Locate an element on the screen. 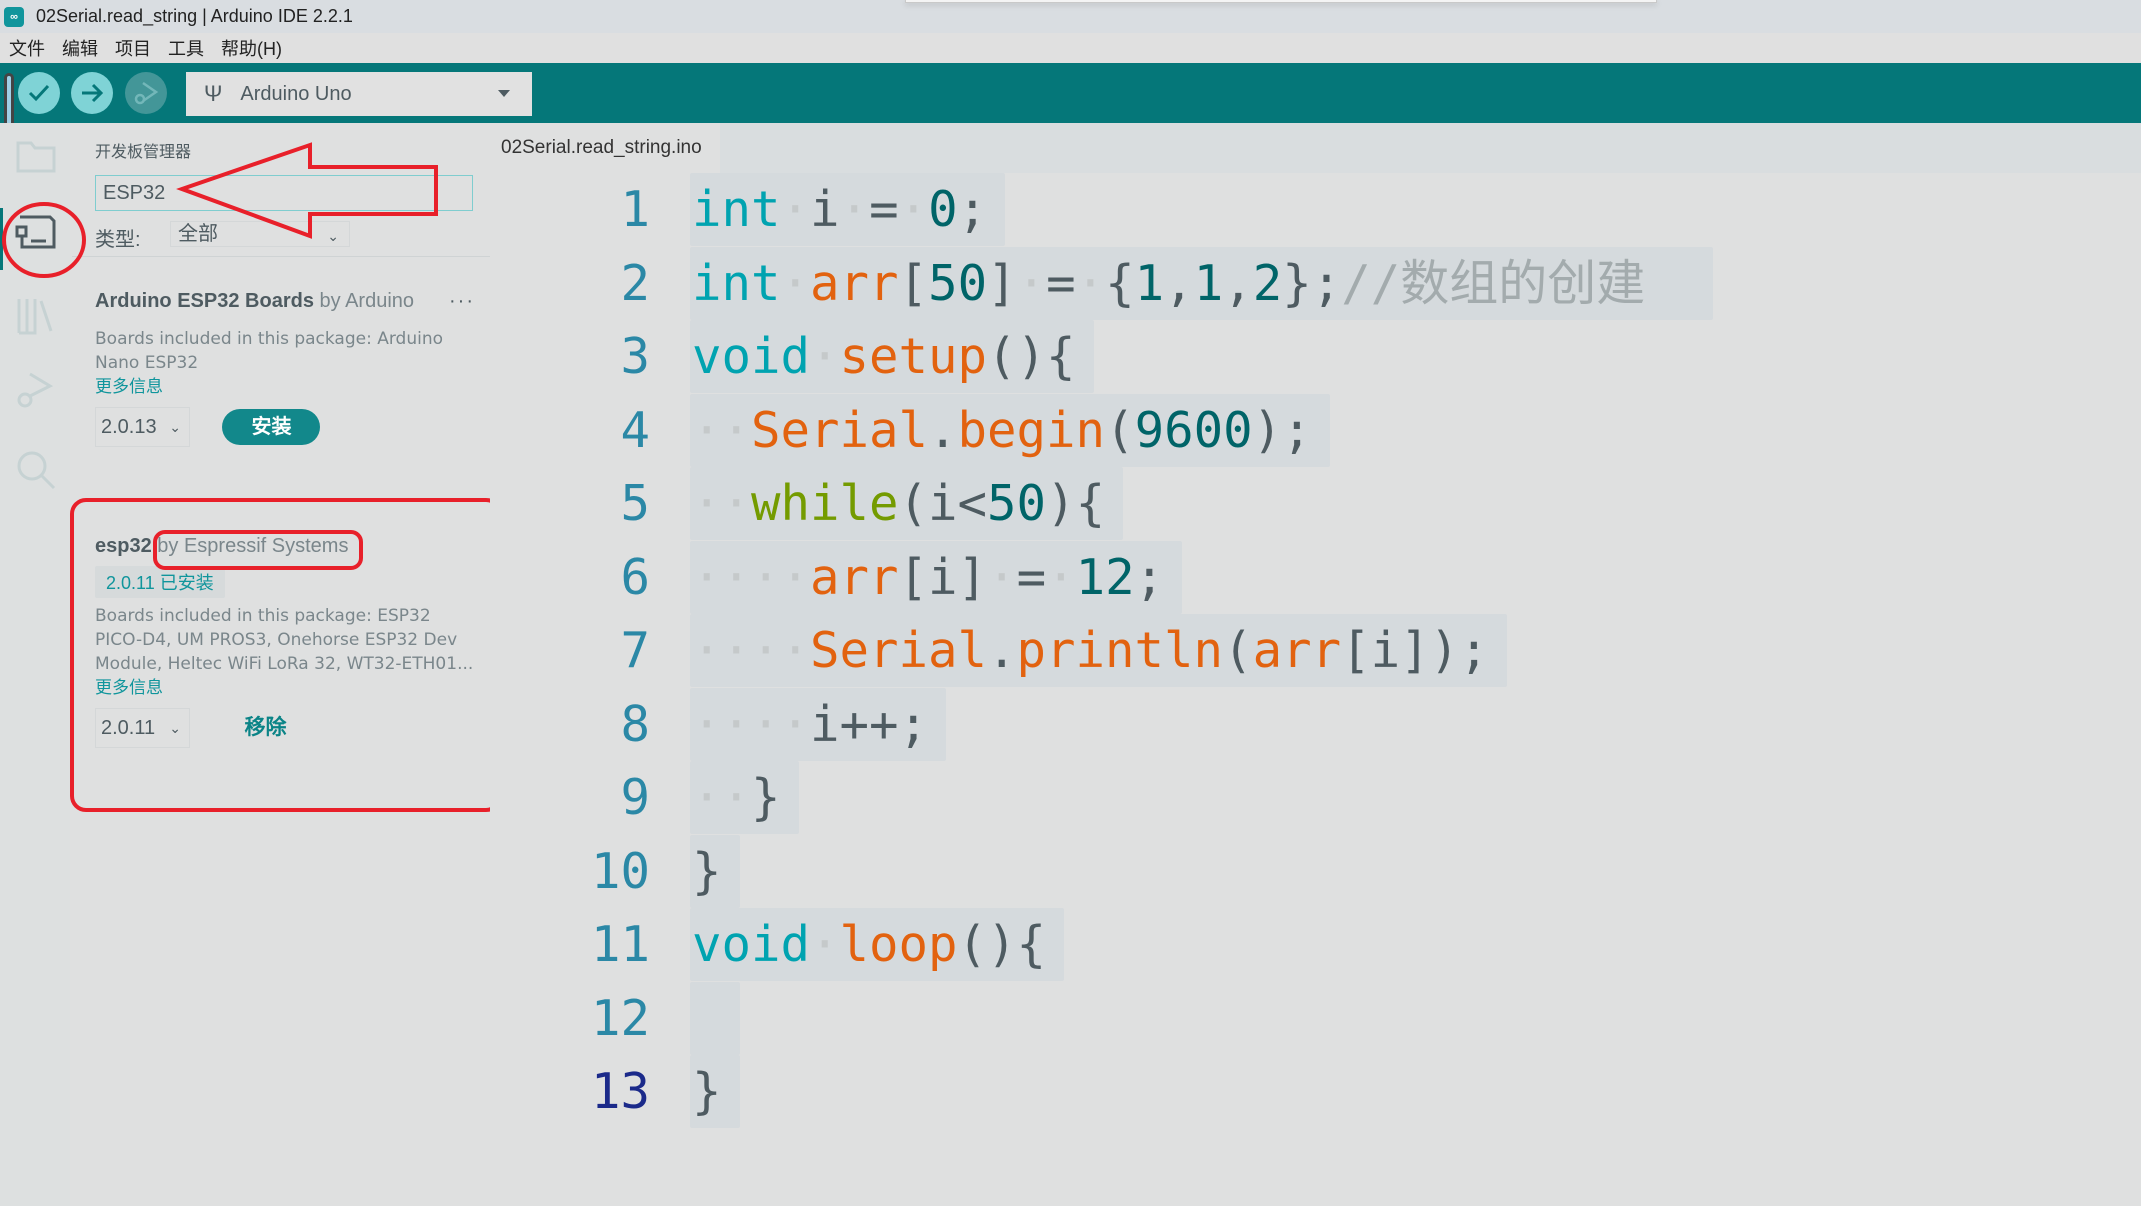 The height and width of the screenshot is (1206, 2141). code-line: 8 ····i++; is located at coordinates (1315, 724).